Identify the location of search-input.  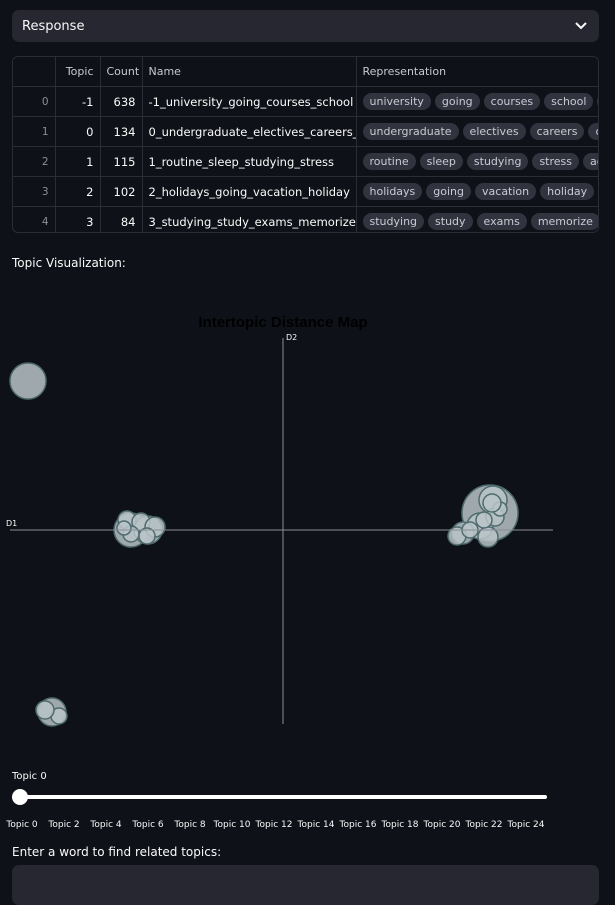
(305, 885).